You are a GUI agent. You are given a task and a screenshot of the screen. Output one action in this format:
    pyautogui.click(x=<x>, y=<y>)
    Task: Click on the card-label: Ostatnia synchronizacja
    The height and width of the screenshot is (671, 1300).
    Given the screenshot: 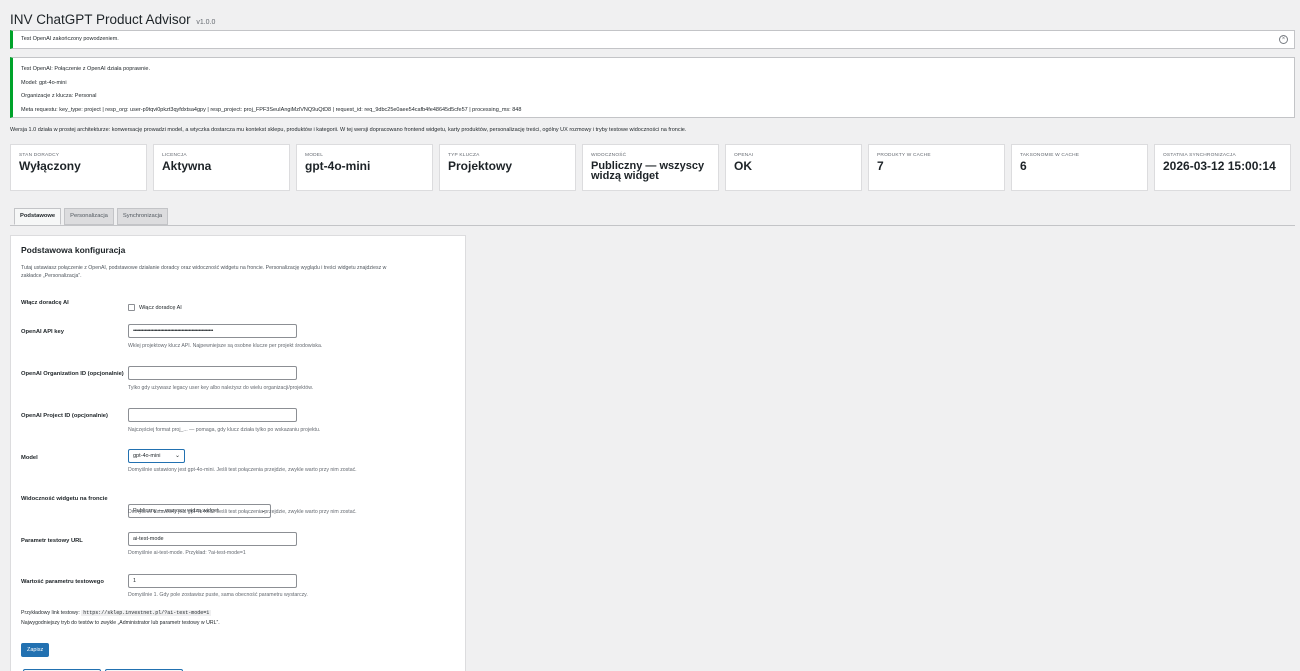 What is the action you would take?
    pyautogui.click(x=1199, y=155)
    